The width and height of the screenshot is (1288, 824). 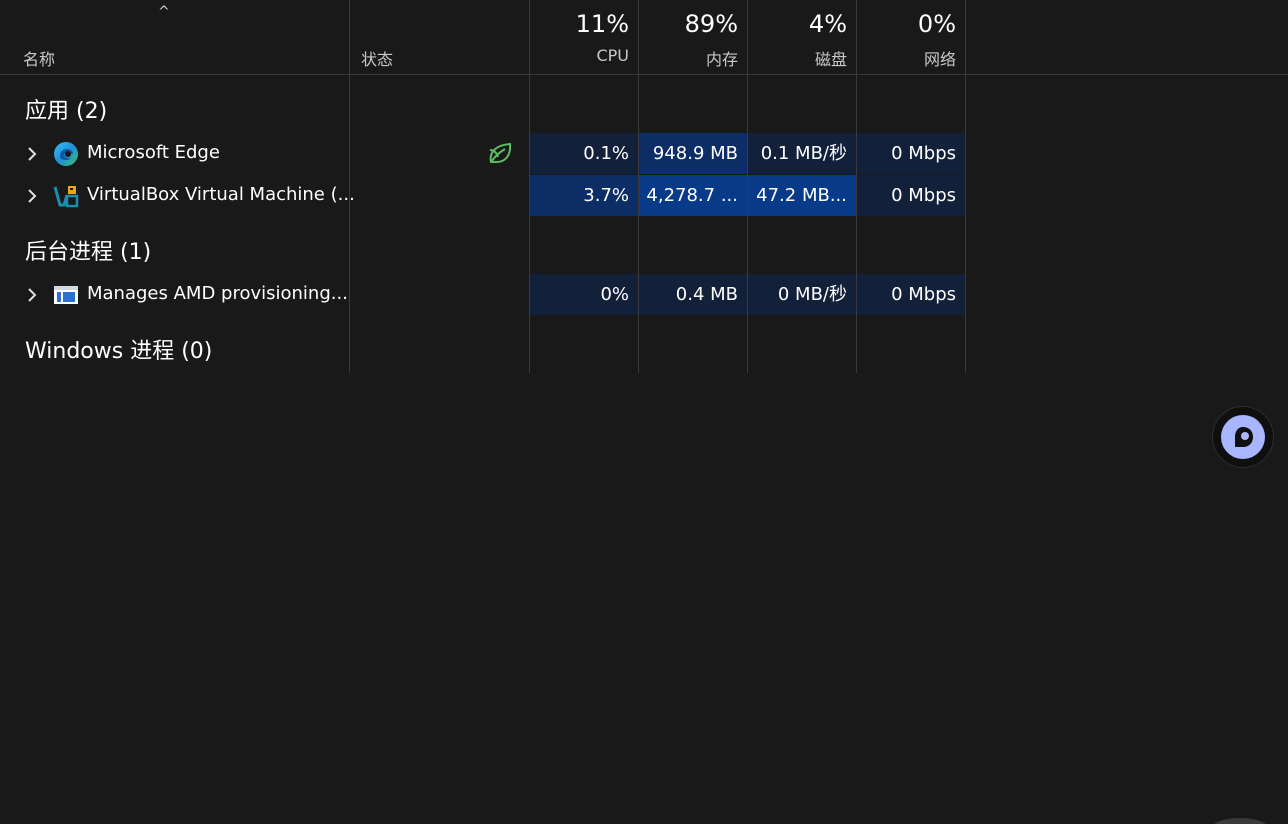 What do you see at coordinates (693, 294) in the screenshot?
I see `memory-cell: 0.4 MB` at bounding box center [693, 294].